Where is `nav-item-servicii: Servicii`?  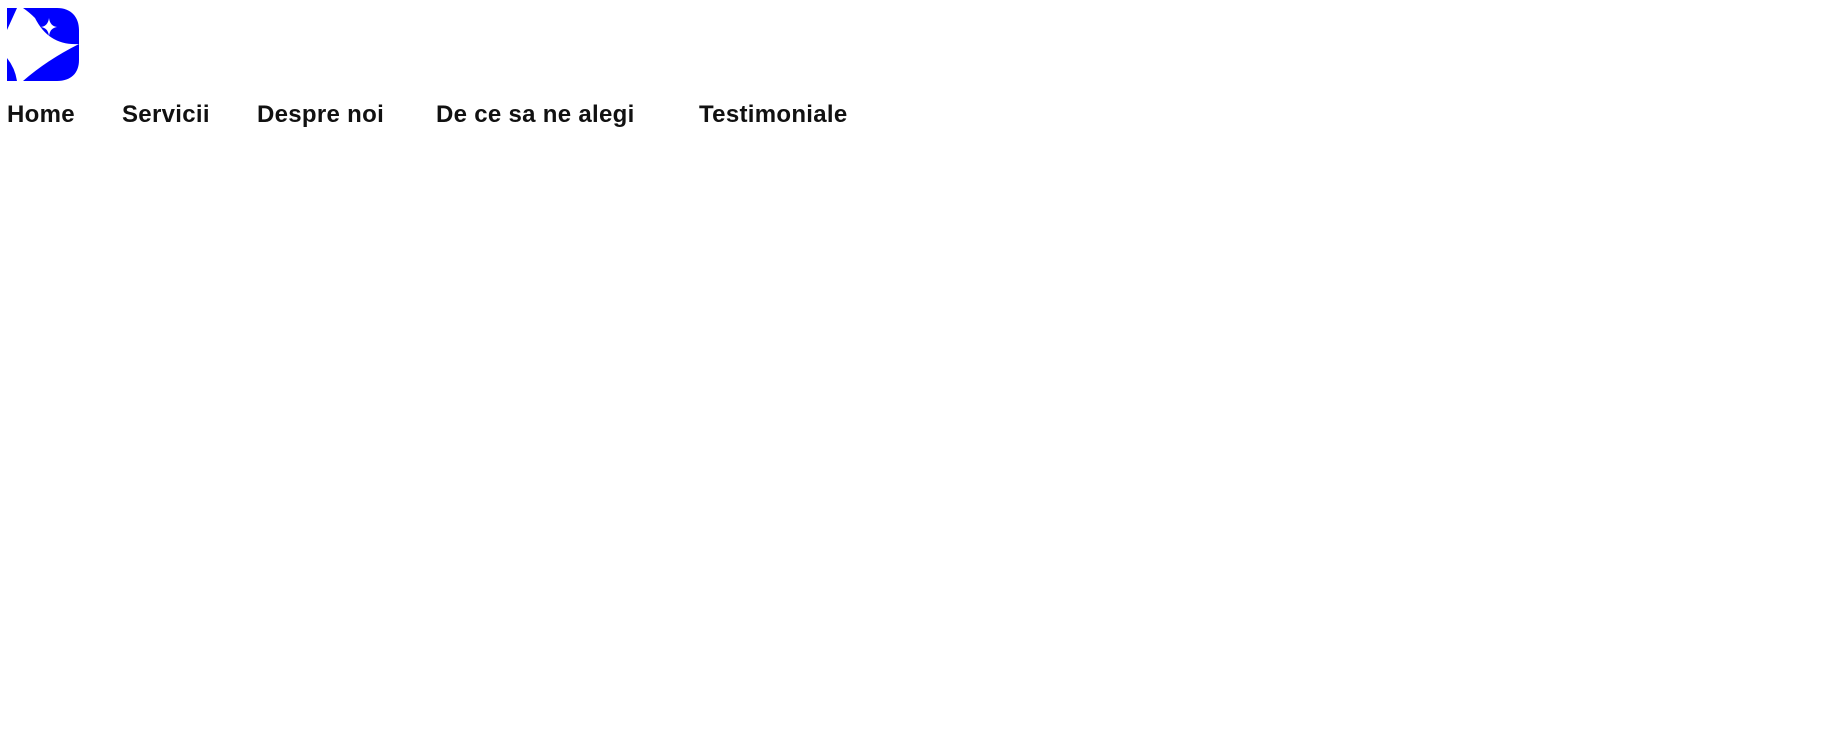 nav-item-servicii: Servicii is located at coordinates (166, 115).